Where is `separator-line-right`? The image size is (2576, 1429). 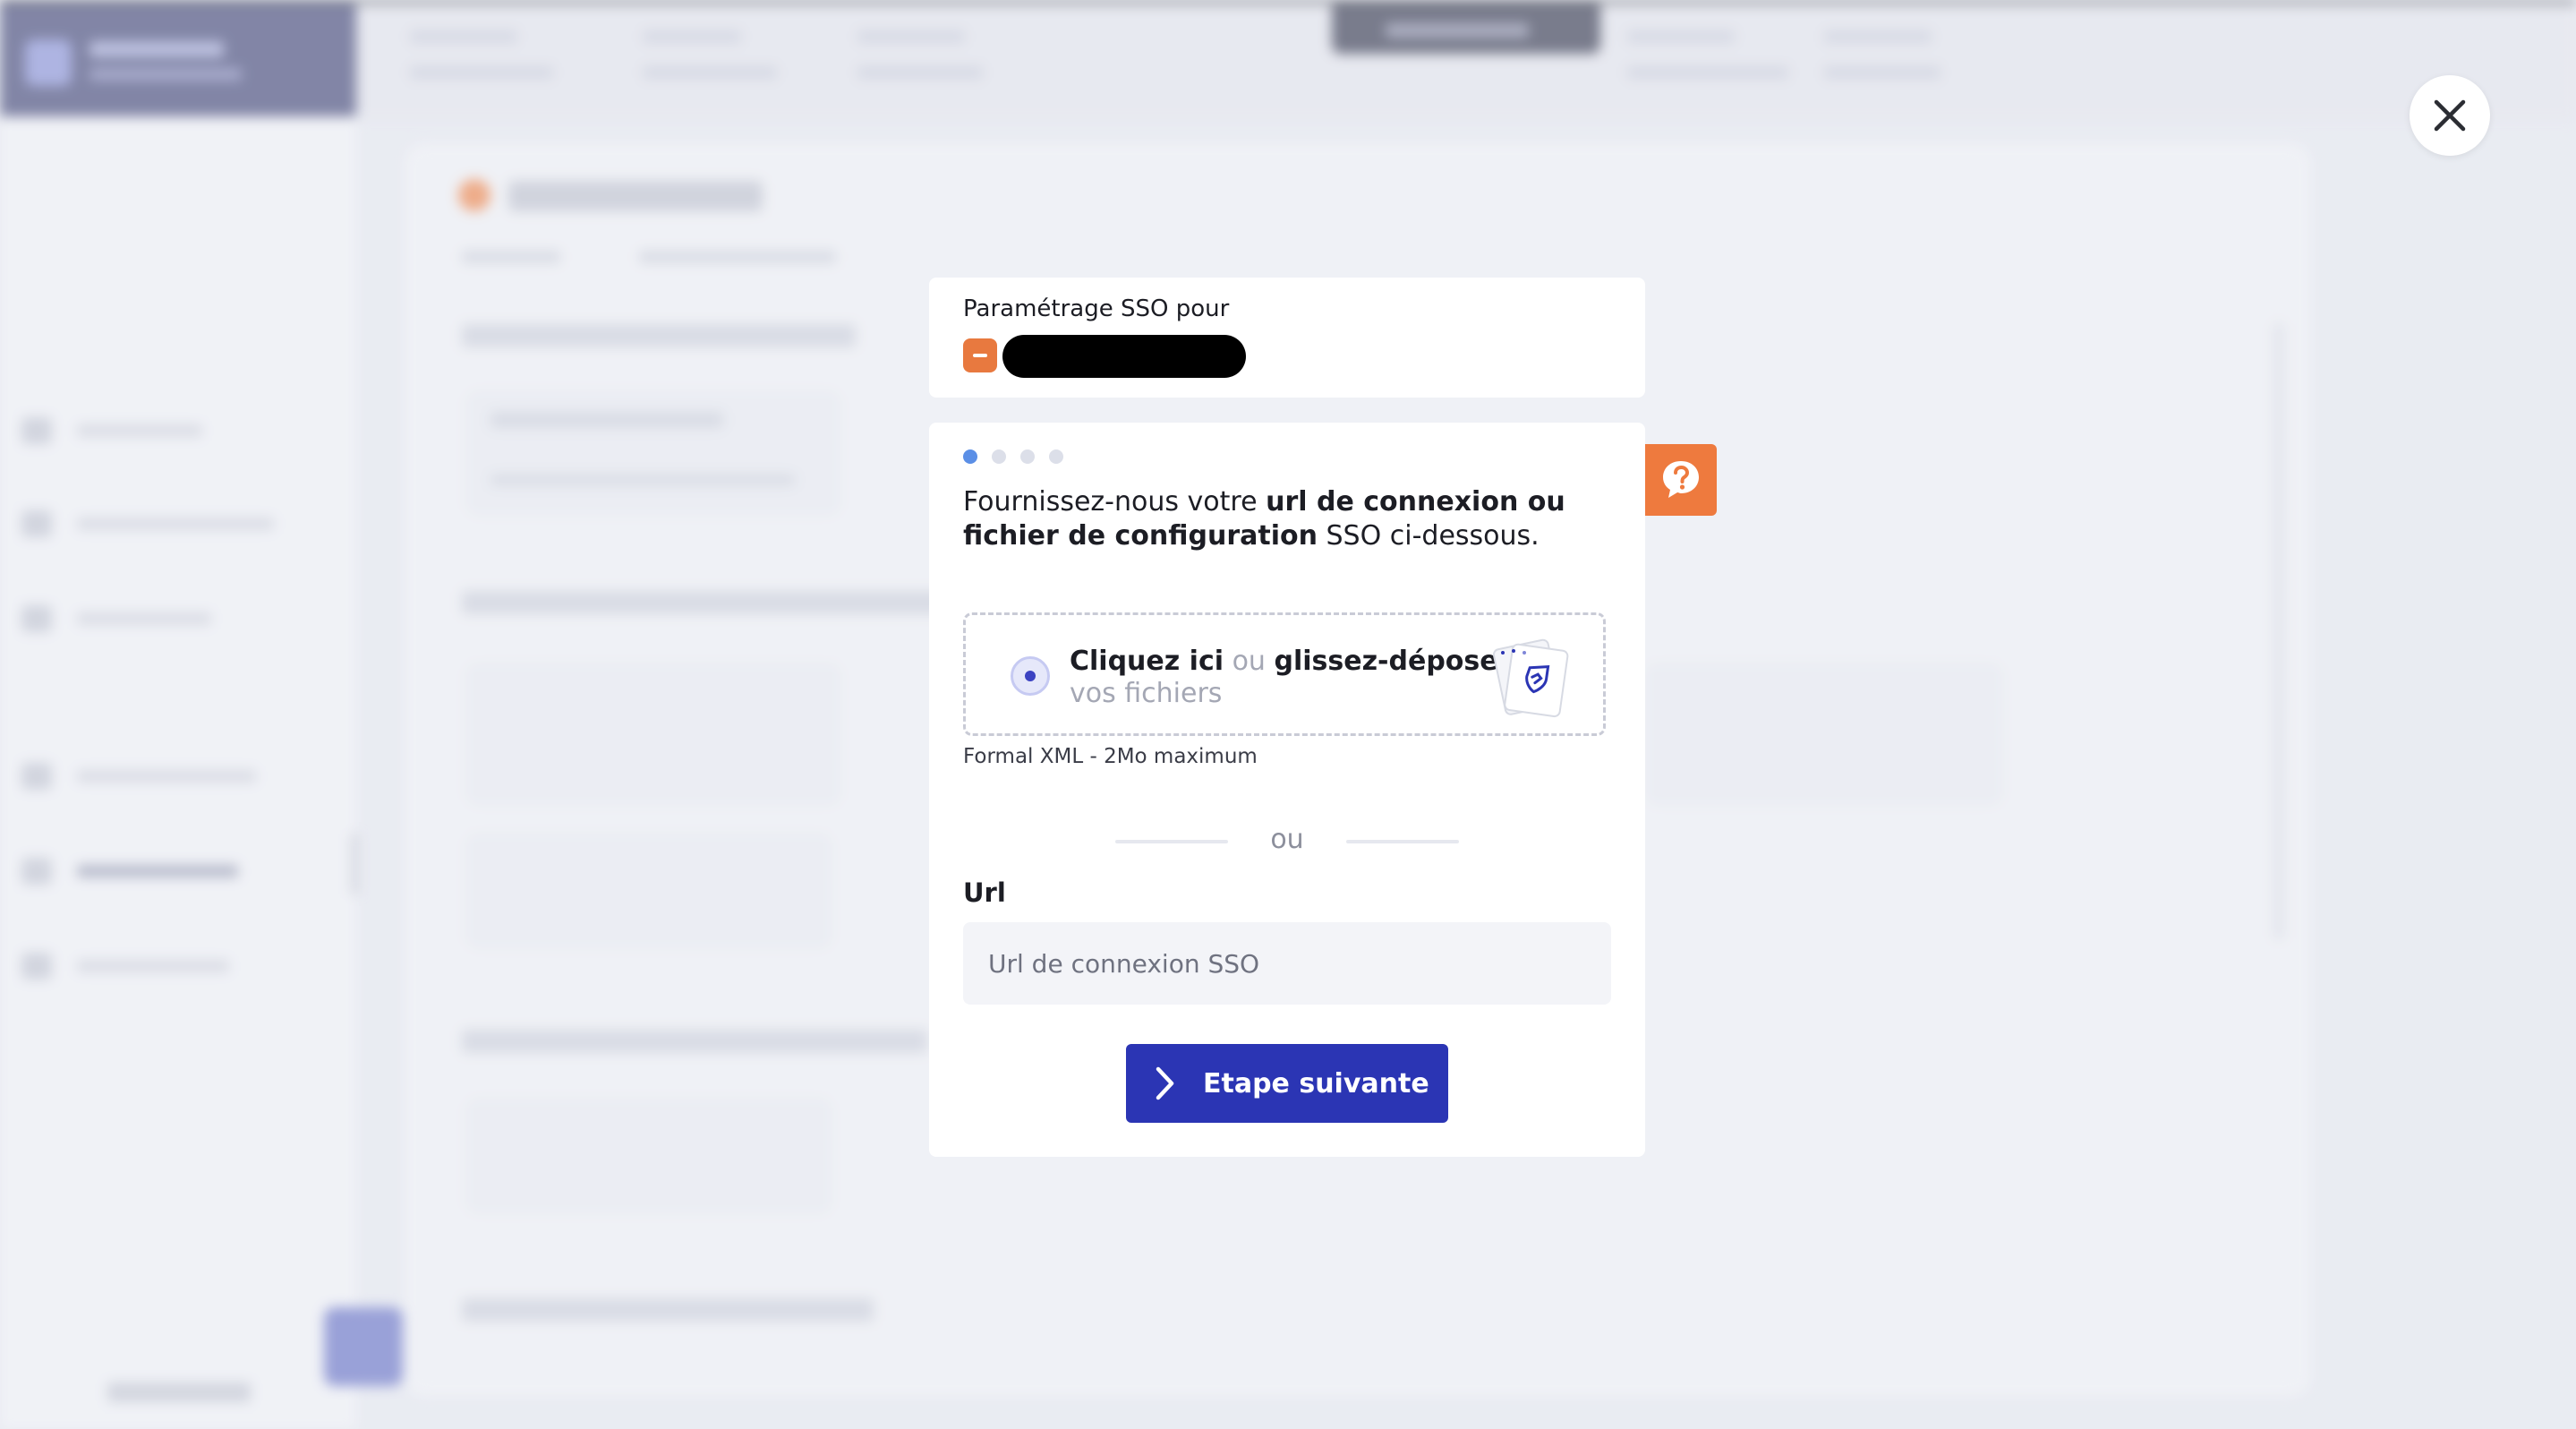 separator-line-right is located at coordinates (1402, 841).